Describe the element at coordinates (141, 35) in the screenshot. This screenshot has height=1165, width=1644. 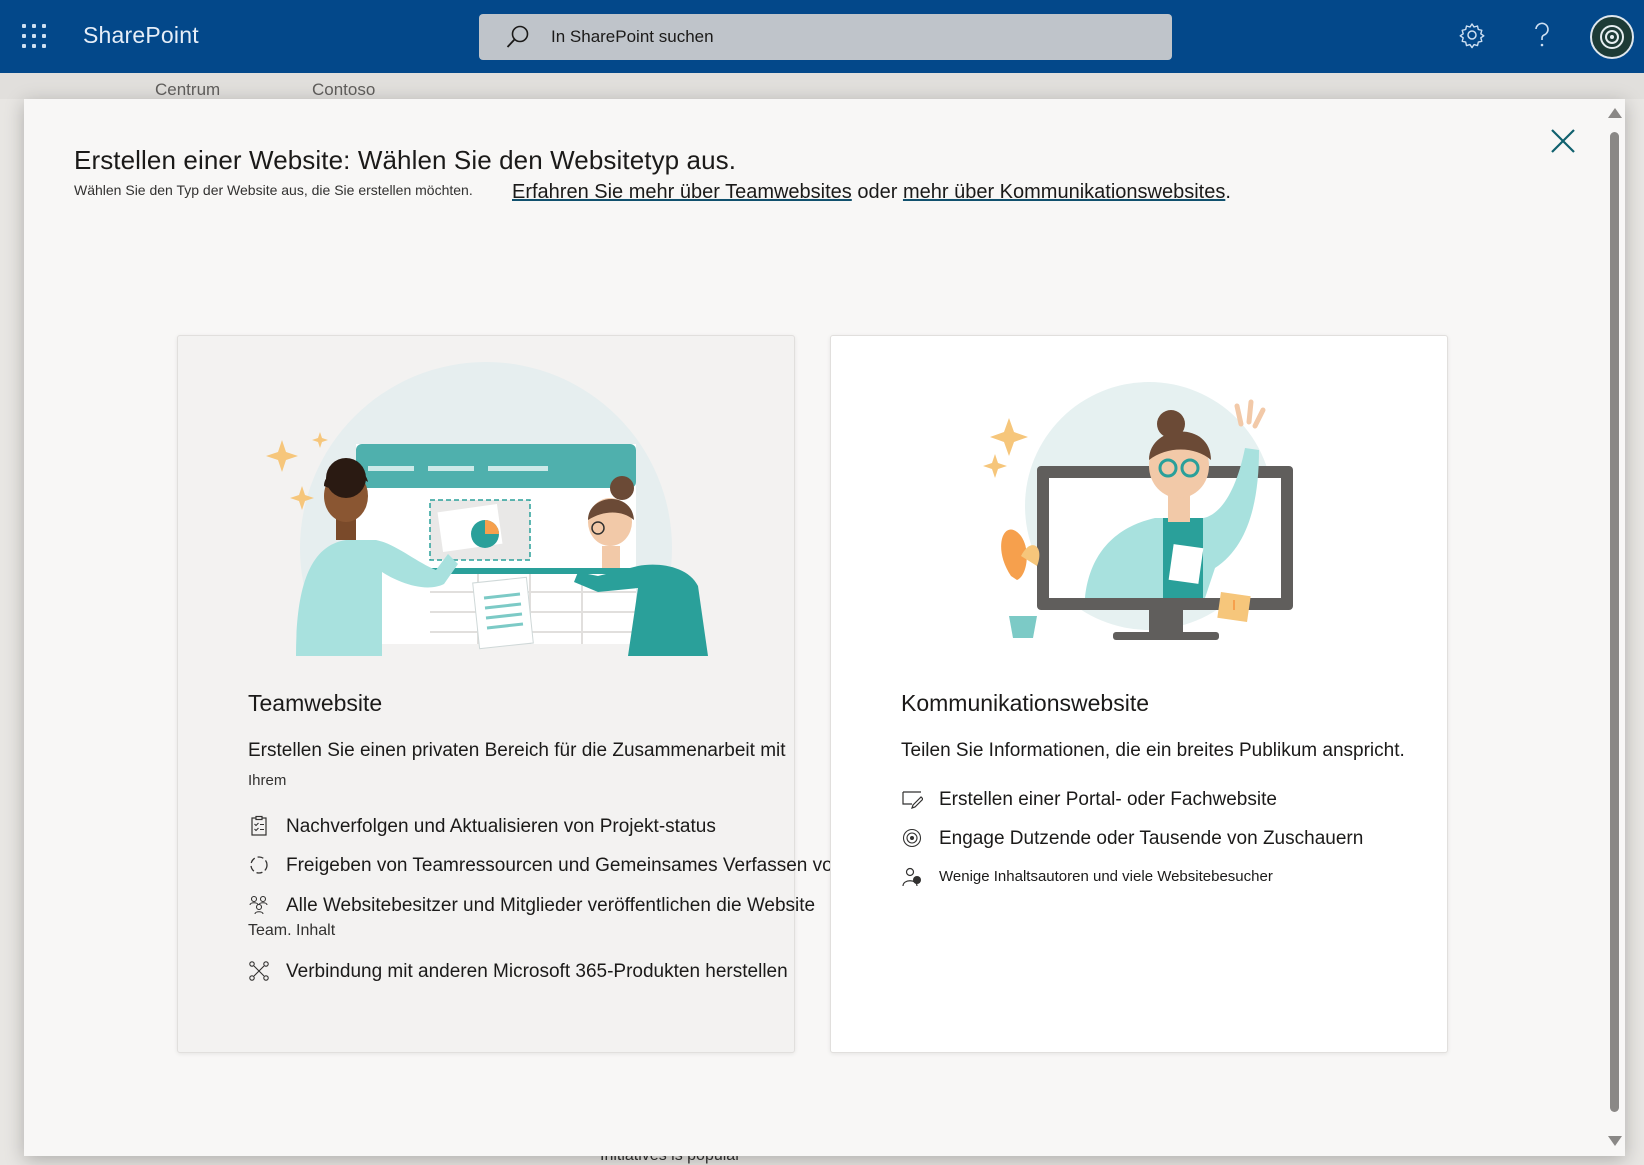
I see `app-name: SharePoint` at that location.